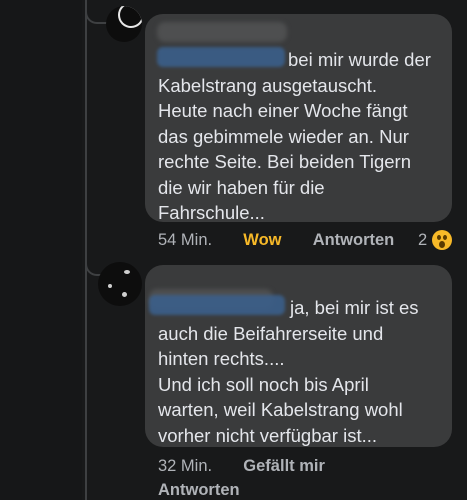 The image size is (467, 500). I want to click on comment-time: 54 Min., so click(185, 240).